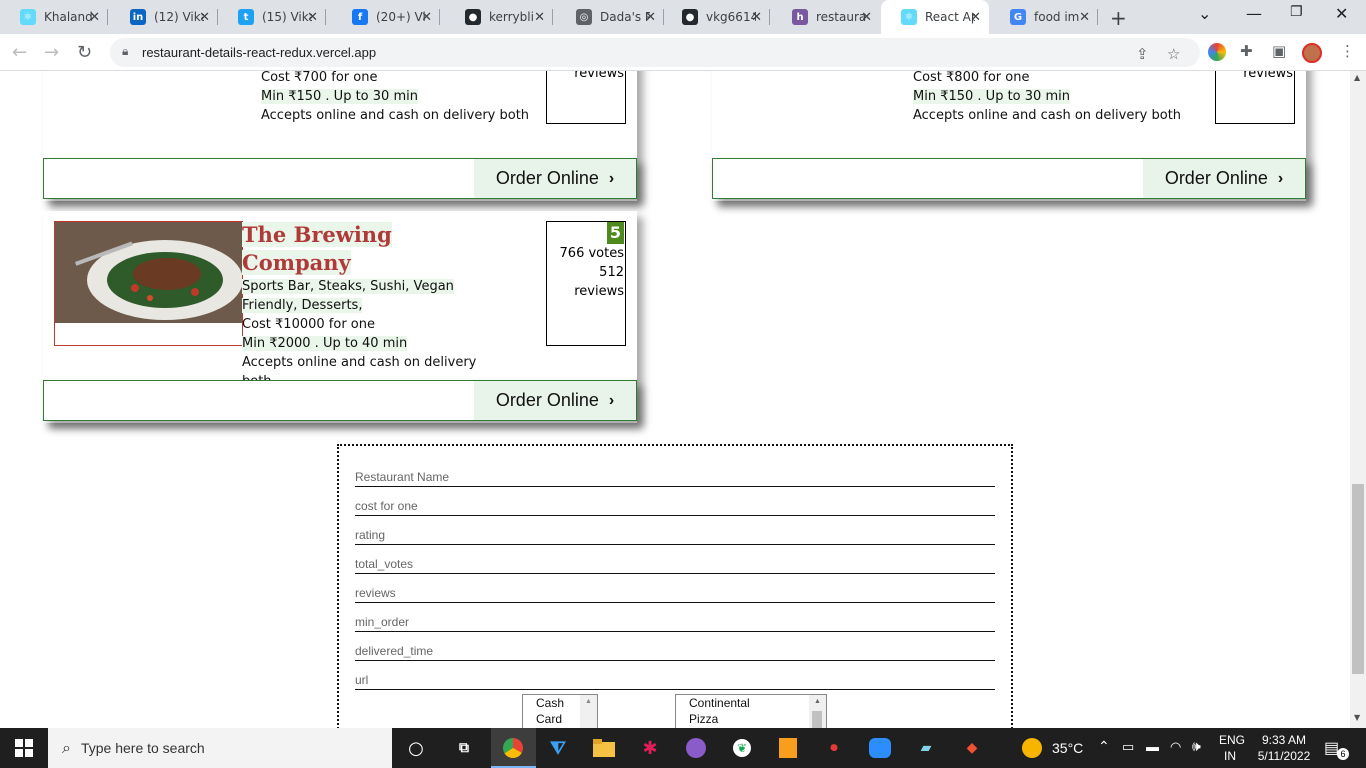  Describe the element at coordinates (591, 253) in the screenshot. I see `votes-count: 766 votes` at that location.